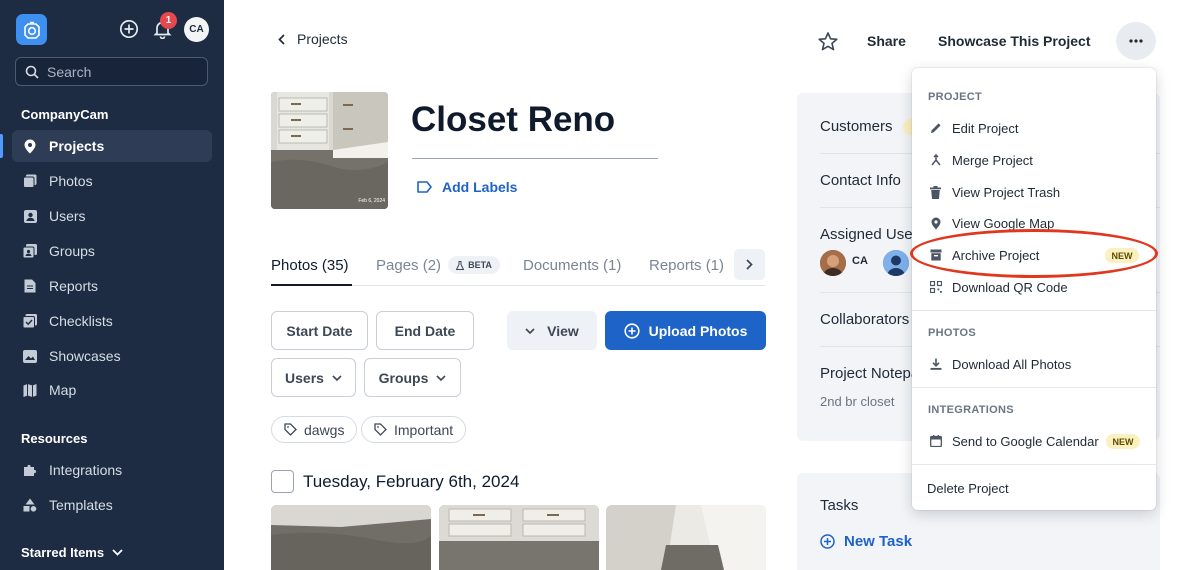 Image resolution: width=1200 pixels, height=570 pixels. I want to click on section-title-resources: Resources, so click(54, 438).